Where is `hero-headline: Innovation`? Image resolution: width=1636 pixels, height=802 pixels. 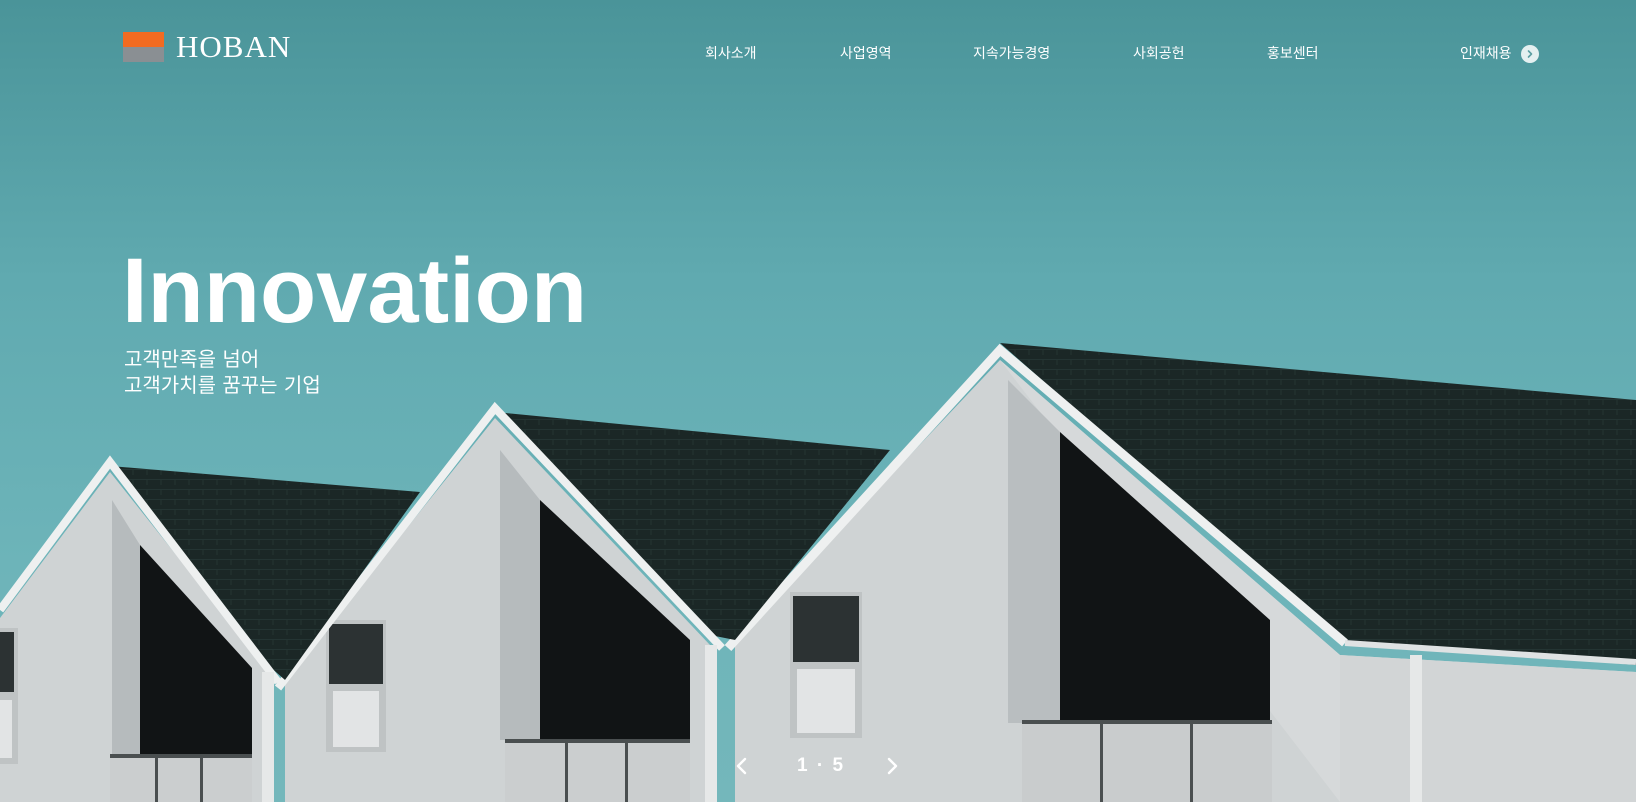 hero-headline: Innovation is located at coordinates (355, 291).